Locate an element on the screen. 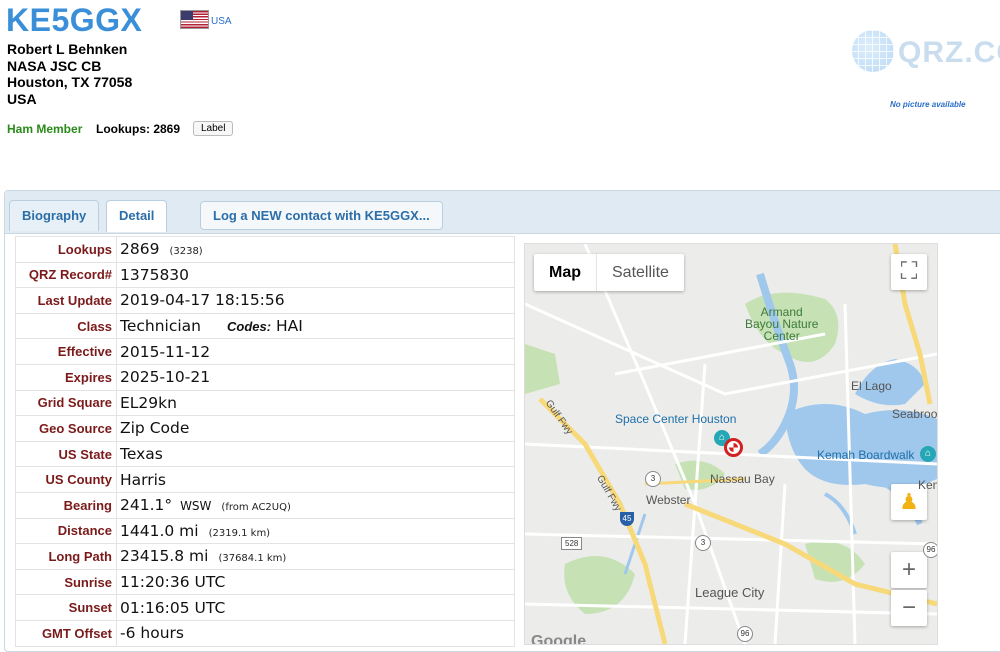 This screenshot has width=1000, height=652. attraction-icon: ⌂ is located at coordinates (928, 454).